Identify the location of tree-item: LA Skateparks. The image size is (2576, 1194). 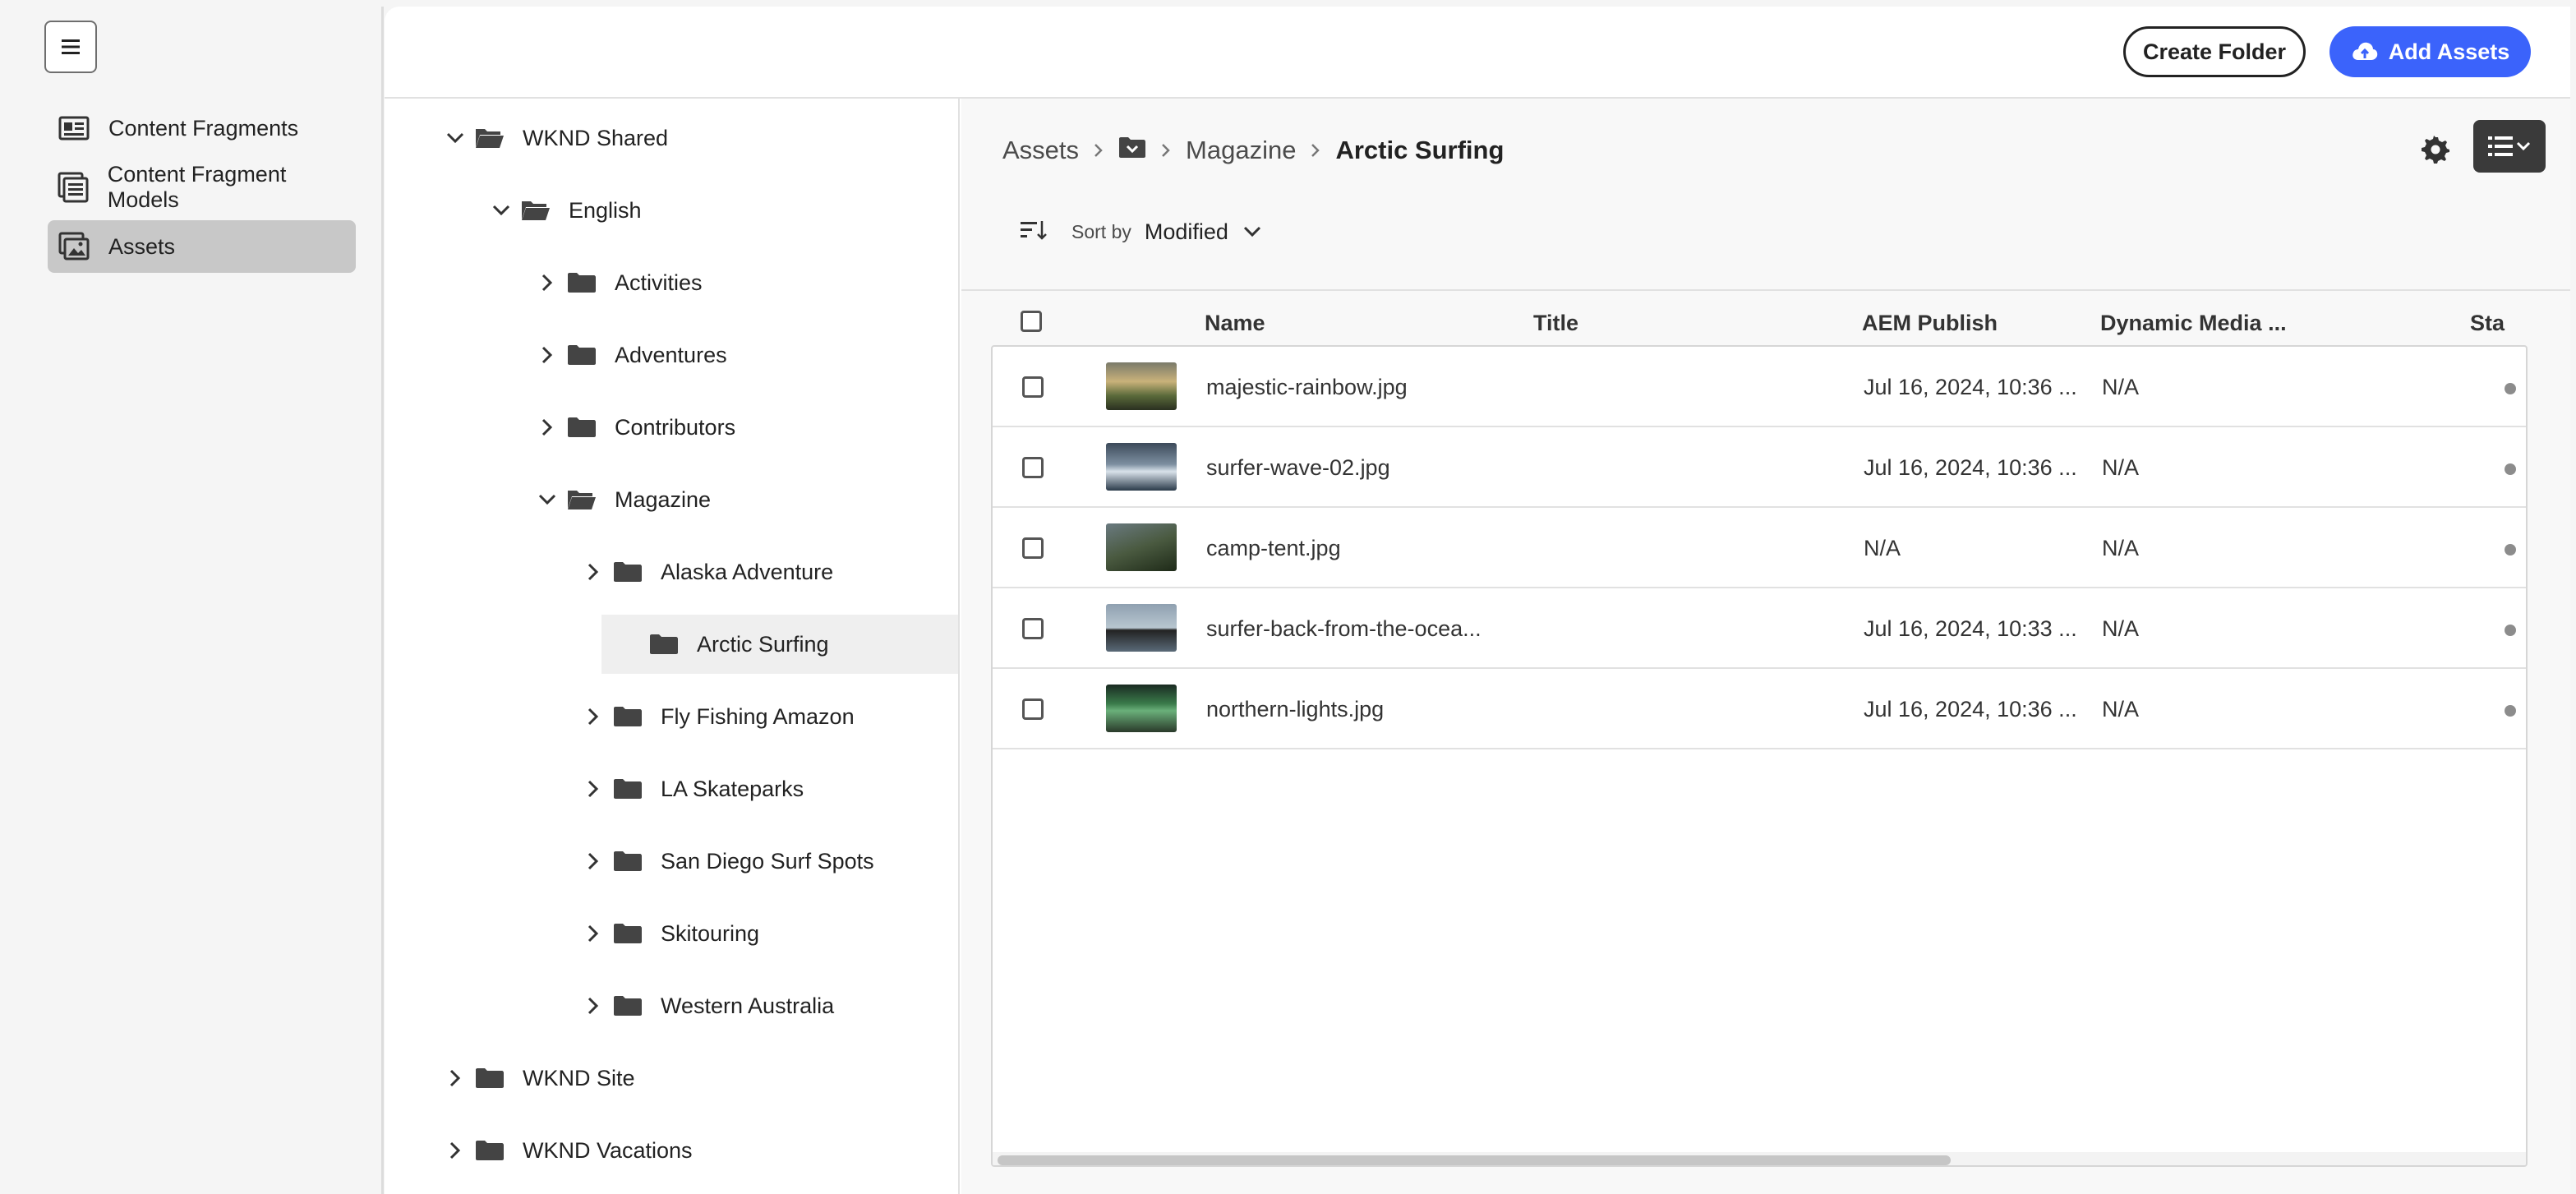
(671, 788).